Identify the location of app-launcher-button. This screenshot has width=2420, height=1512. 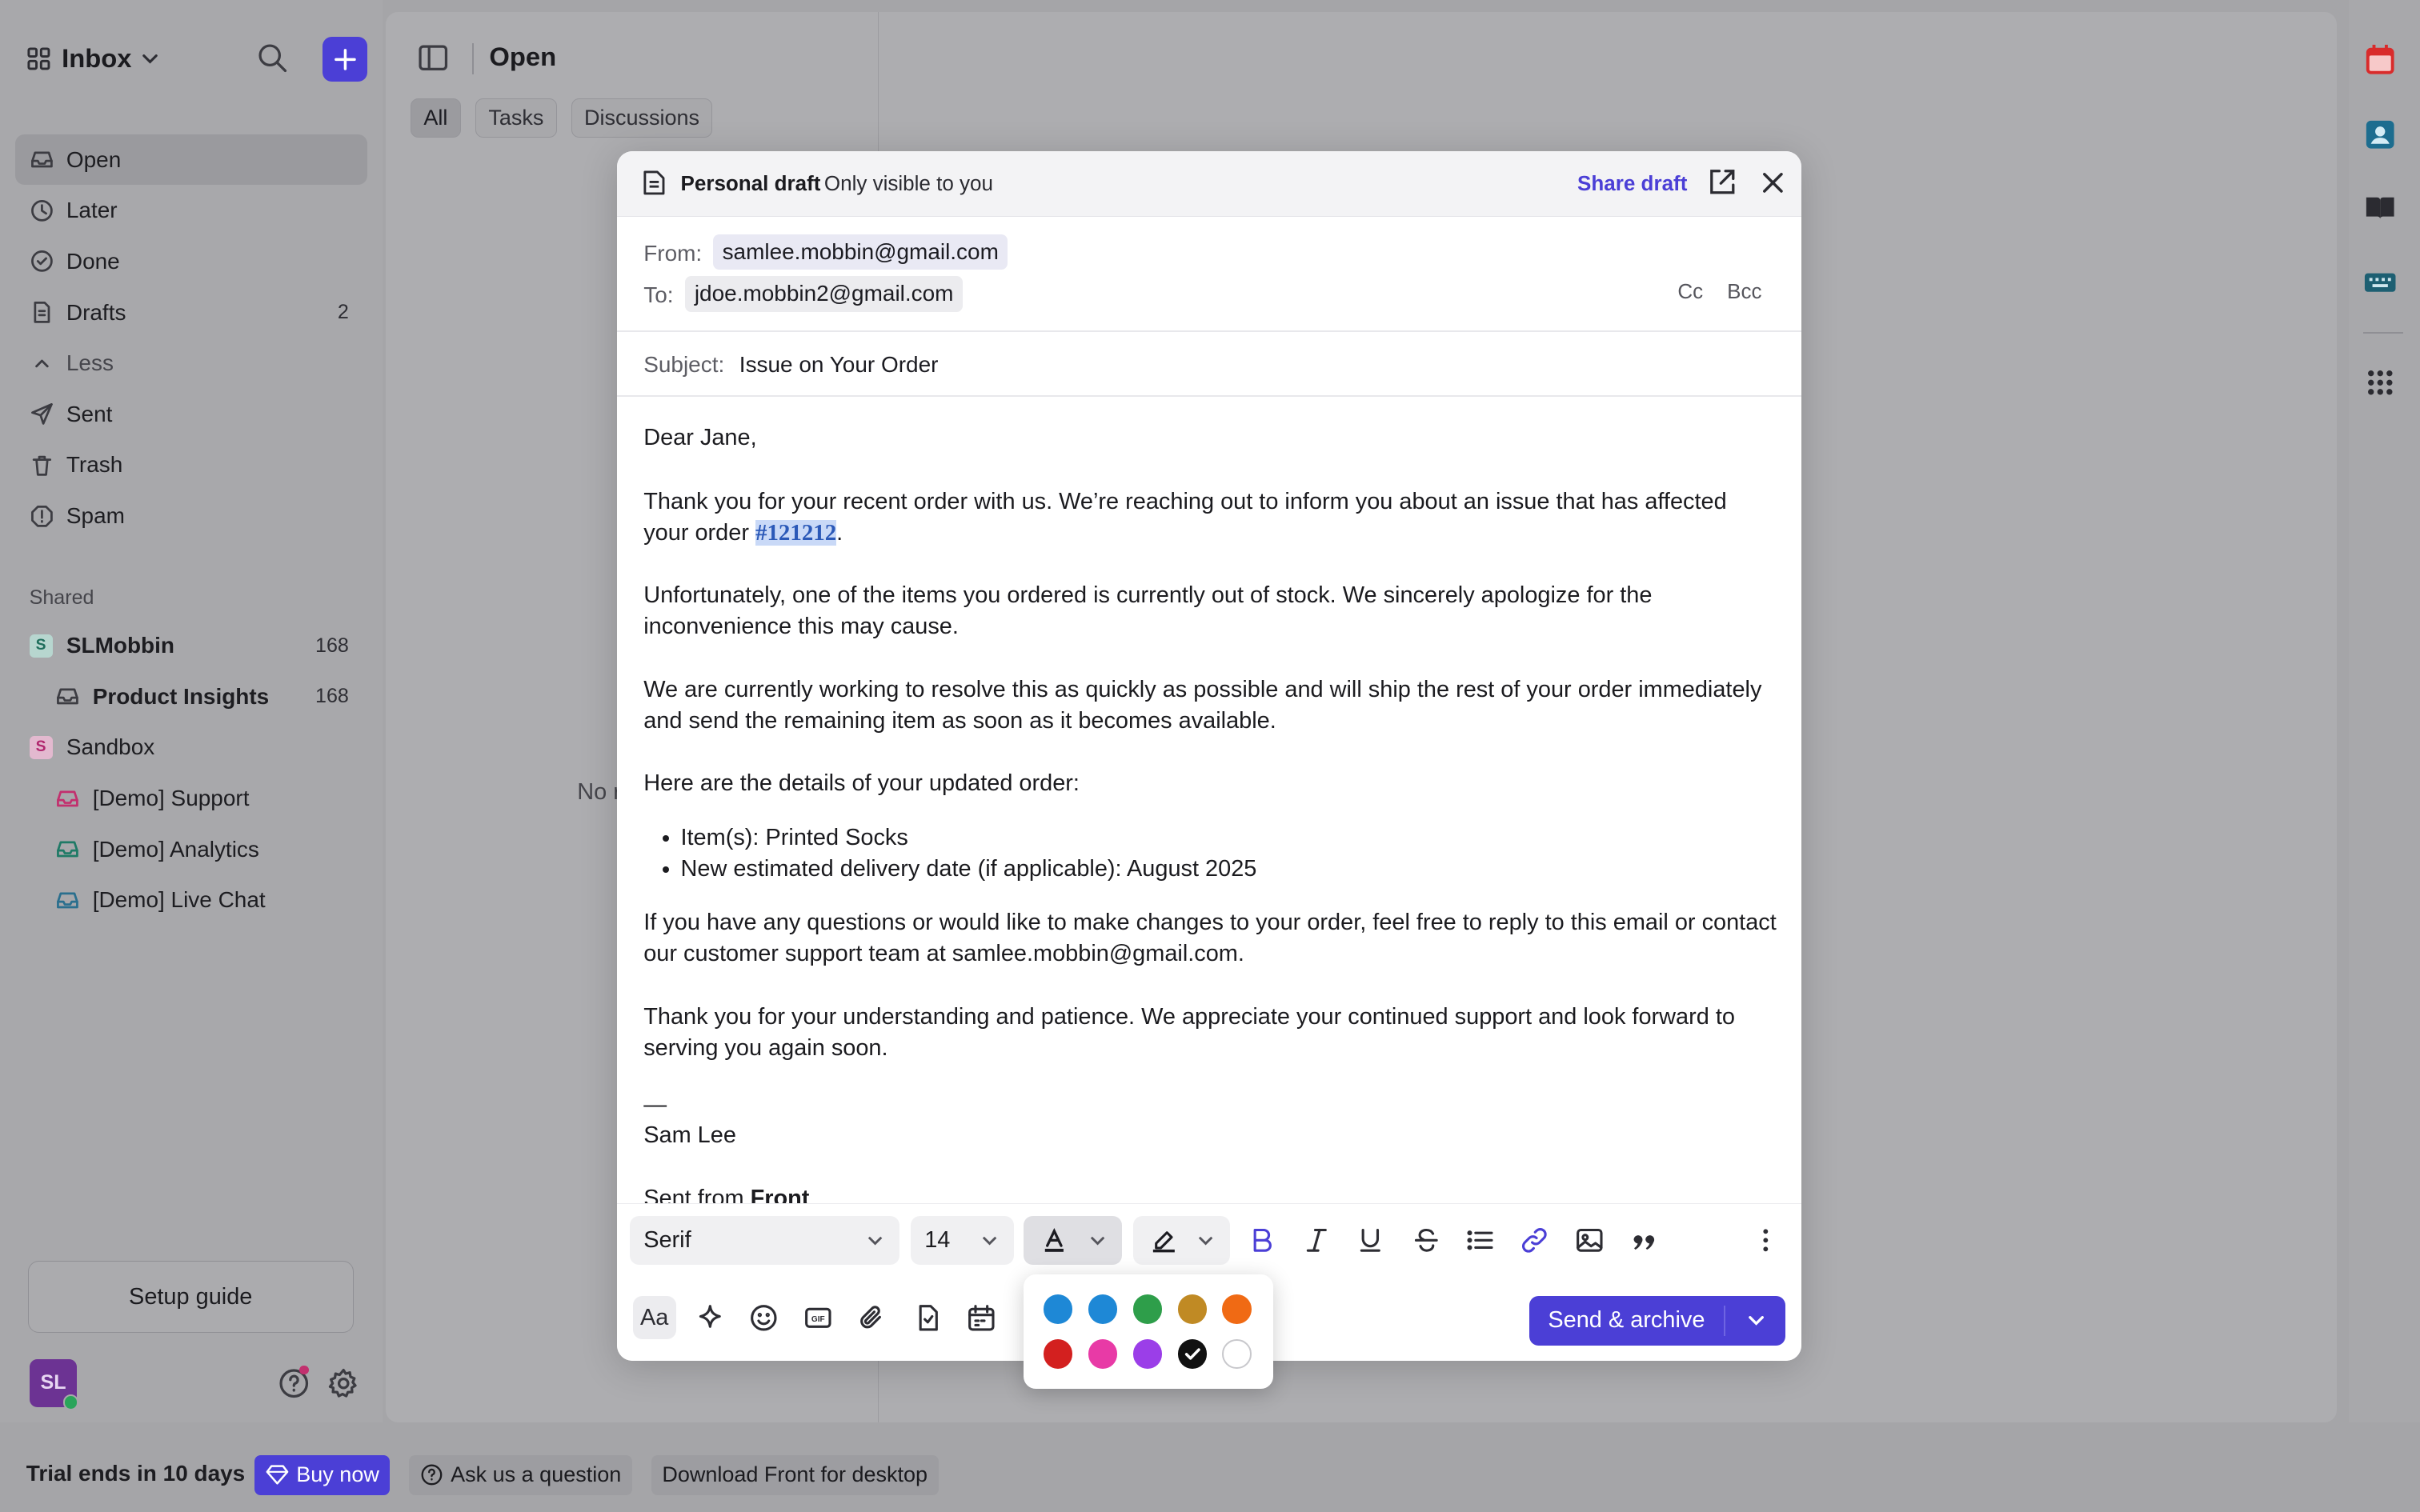
(2380, 382).